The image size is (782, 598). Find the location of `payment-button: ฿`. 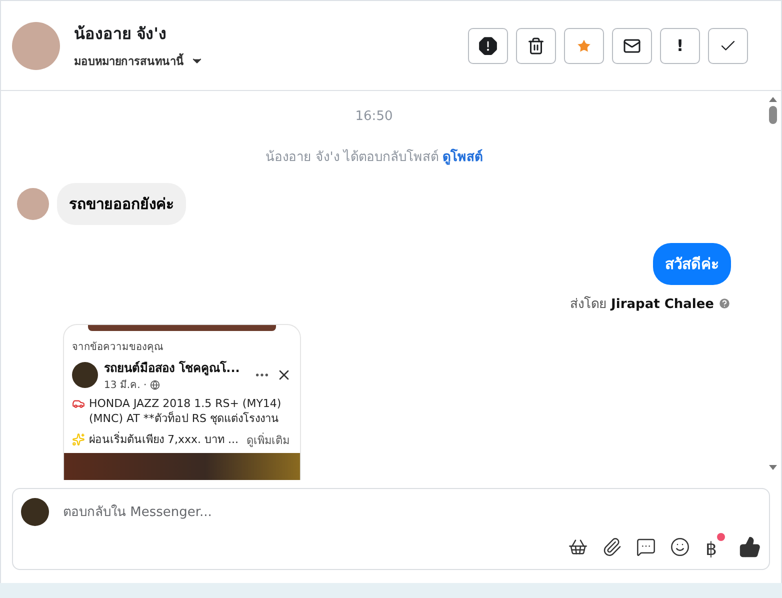

payment-button: ฿ is located at coordinates (714, 546).